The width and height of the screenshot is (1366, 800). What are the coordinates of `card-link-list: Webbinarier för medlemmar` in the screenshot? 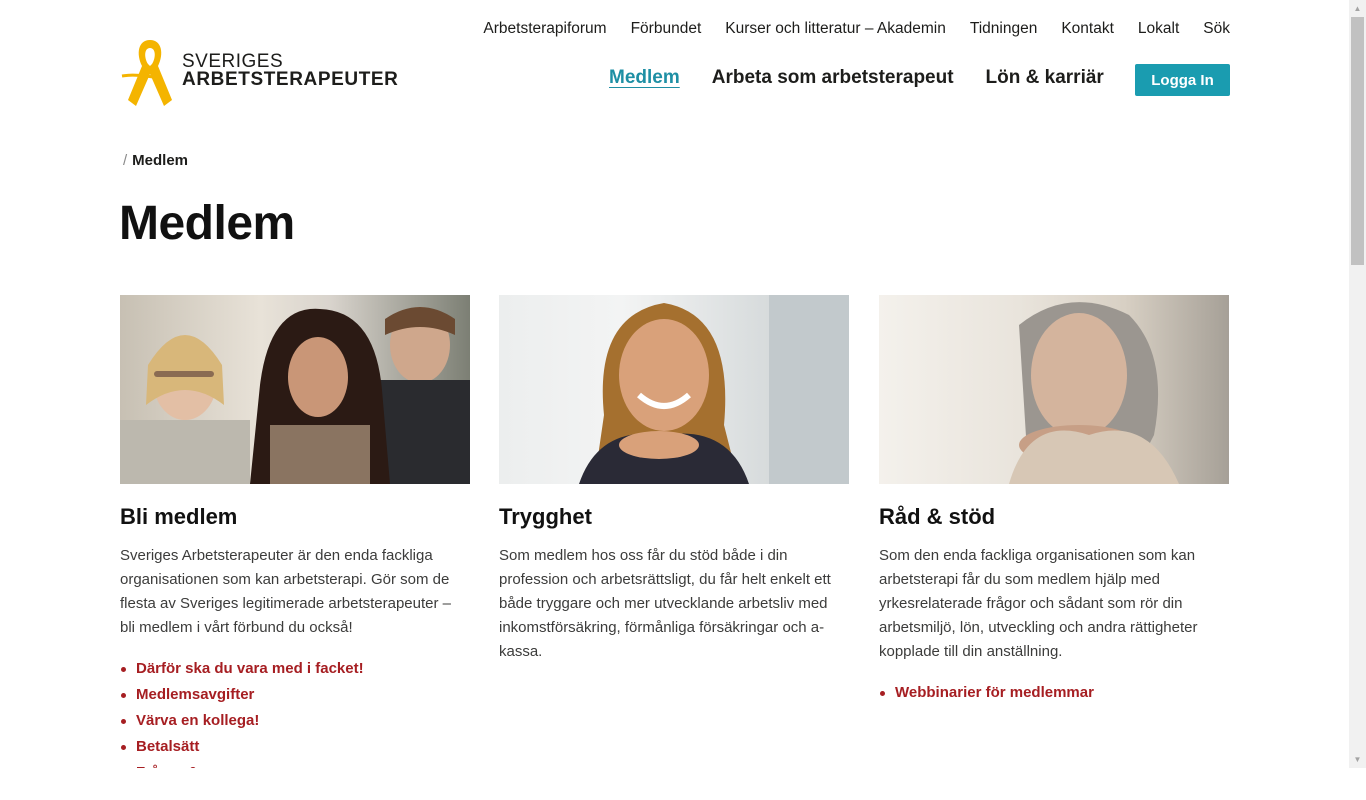 It's located at (1054, 693).